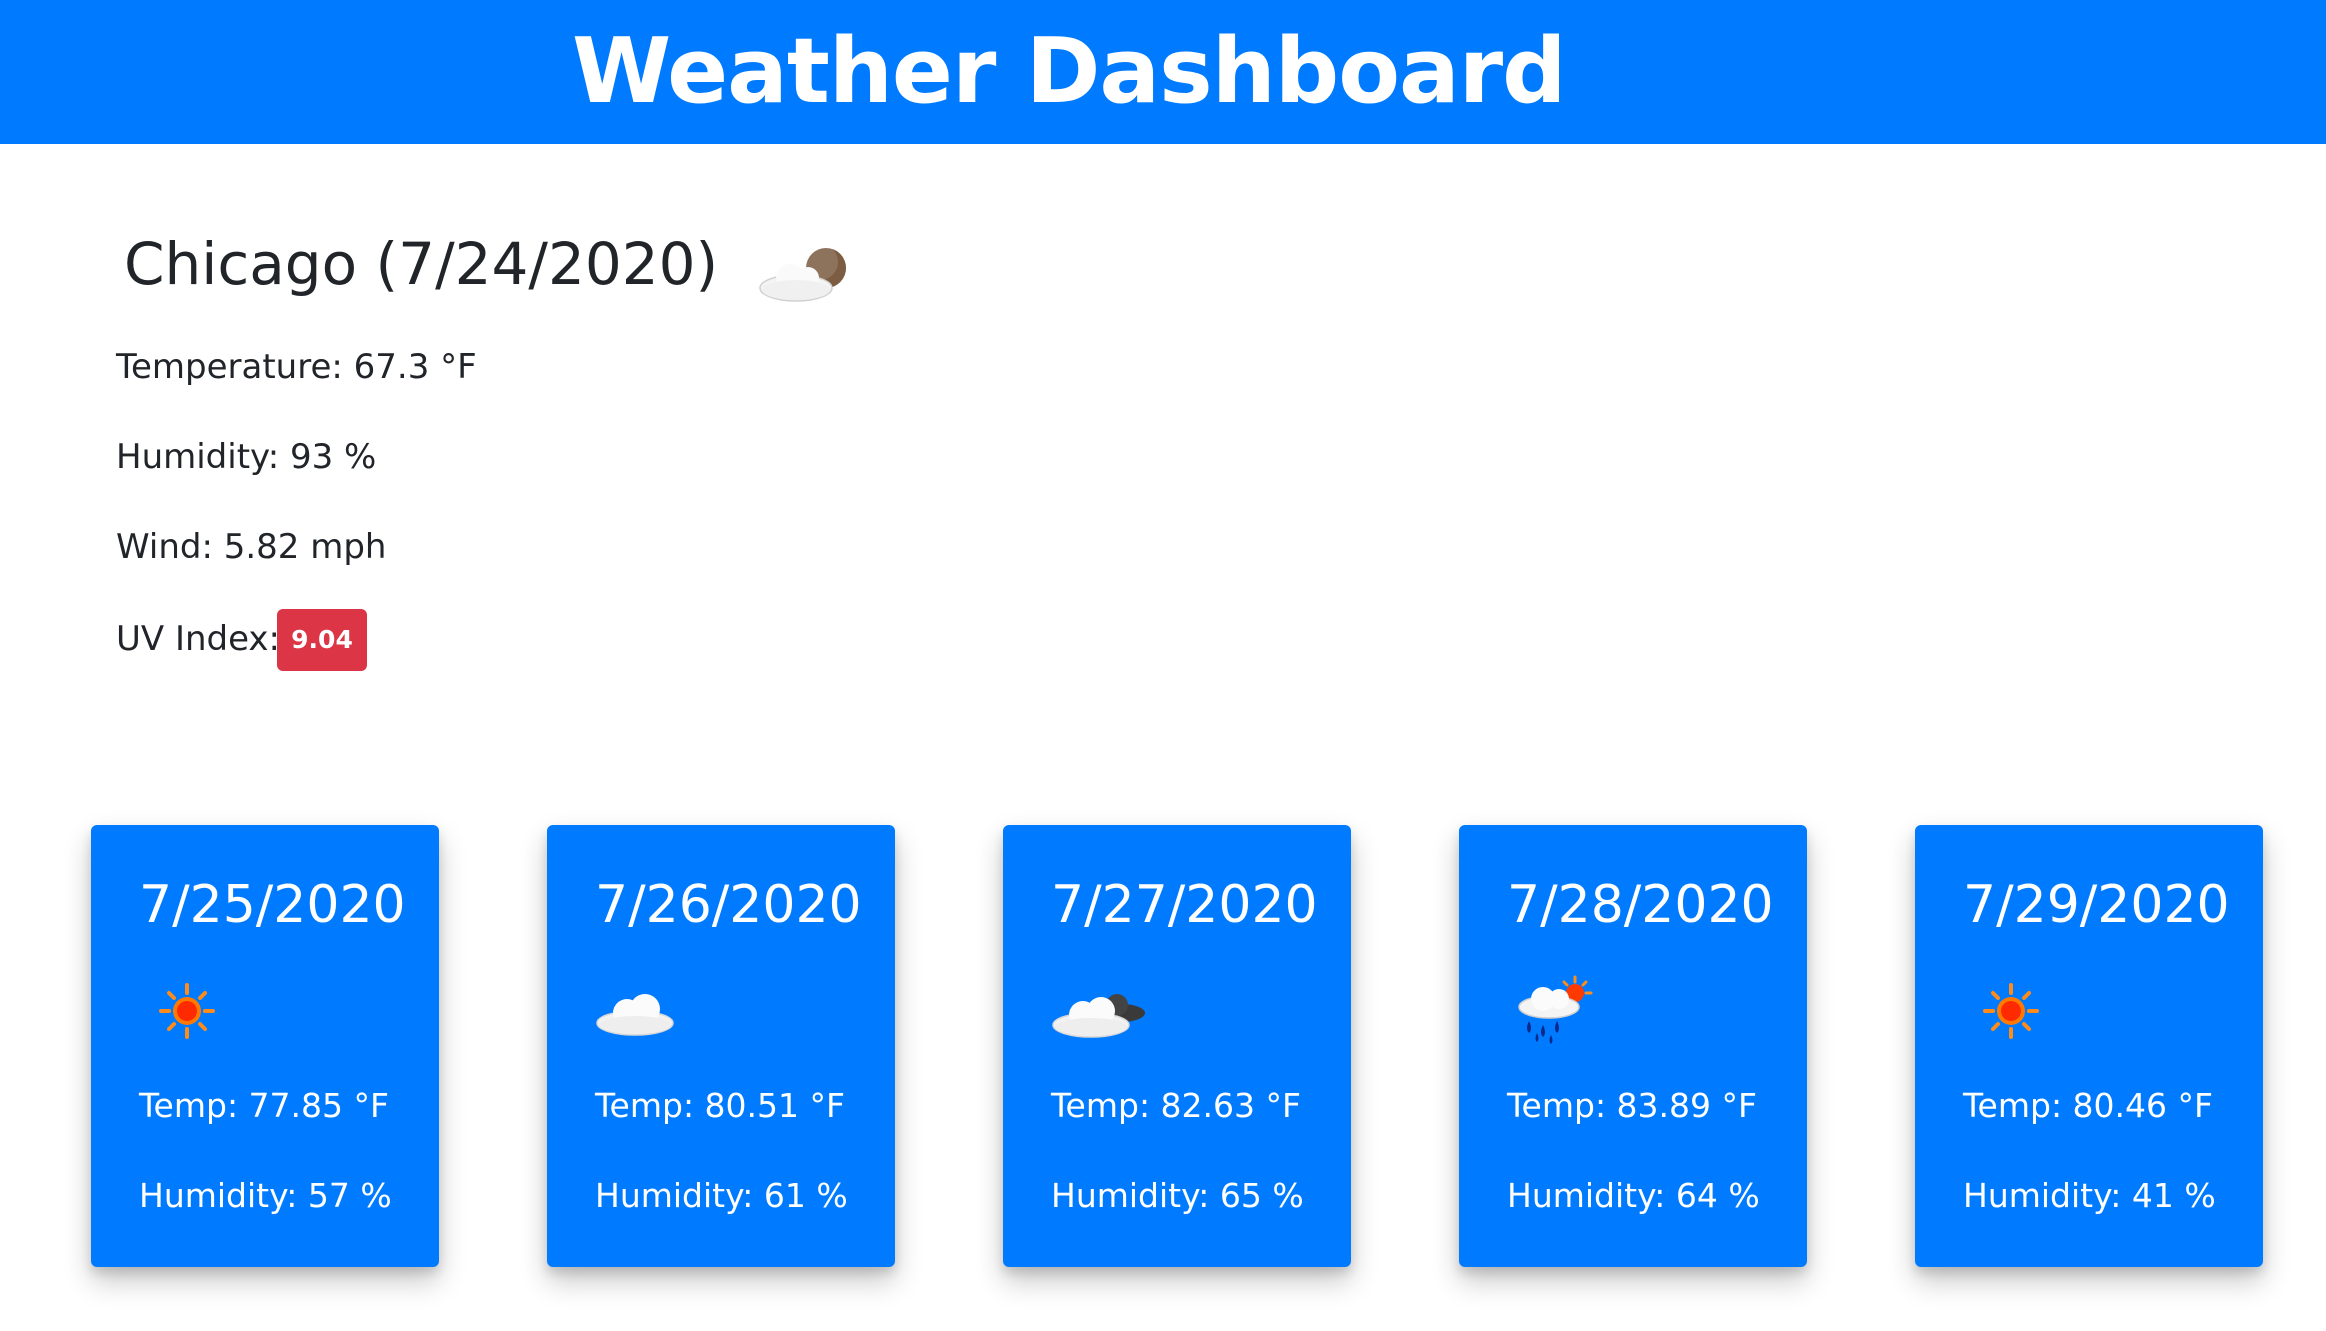 This screenshot has height=1331, width=2326. I want to click on forecast-temp: Temp: 82.63 °F, so click(1176, 1105).